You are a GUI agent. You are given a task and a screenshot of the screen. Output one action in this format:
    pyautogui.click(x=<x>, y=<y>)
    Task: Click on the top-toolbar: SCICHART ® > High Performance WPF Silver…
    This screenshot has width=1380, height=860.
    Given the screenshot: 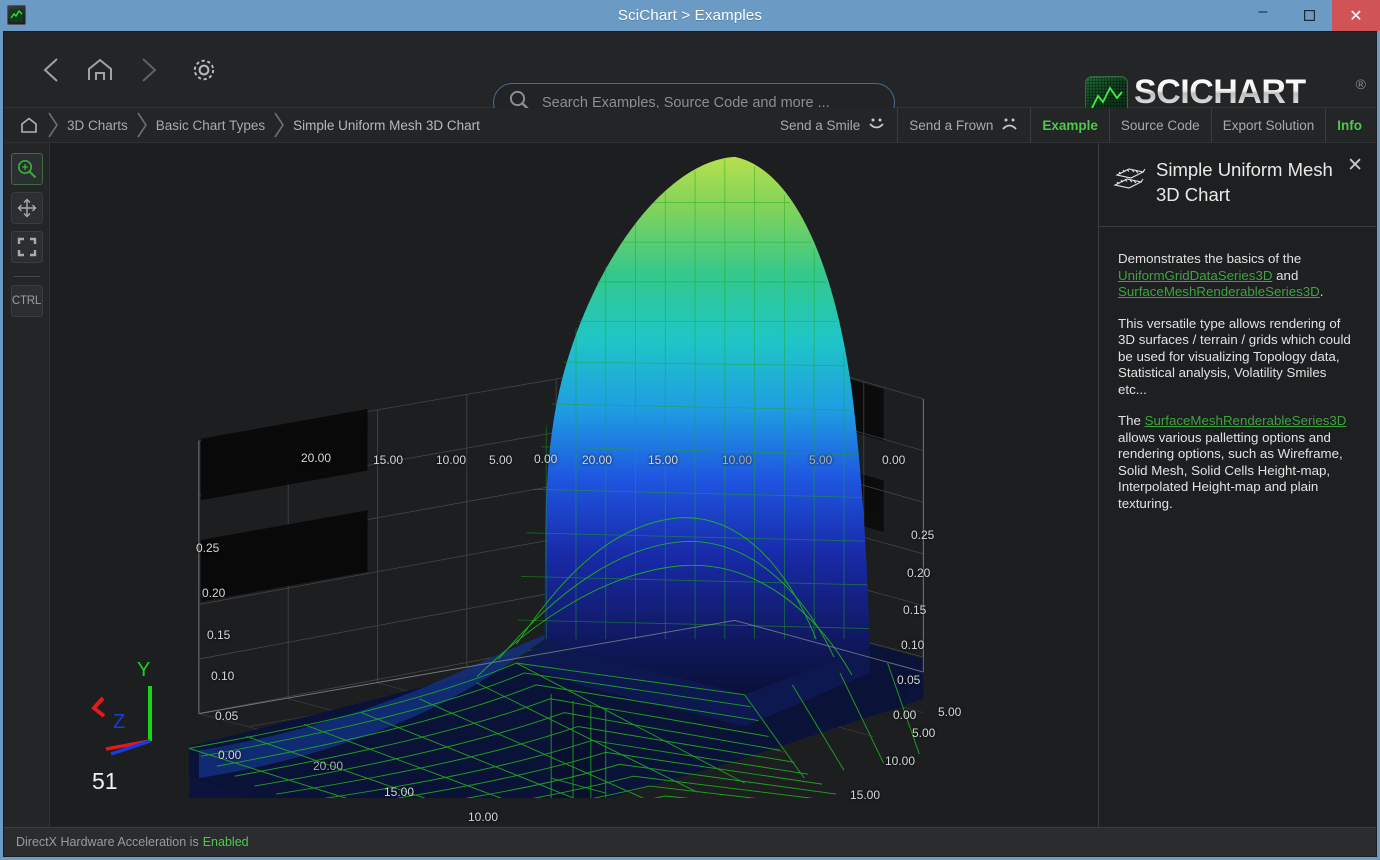 What is the action you would take?
    pyautogui.click(x=690, y=77)
    